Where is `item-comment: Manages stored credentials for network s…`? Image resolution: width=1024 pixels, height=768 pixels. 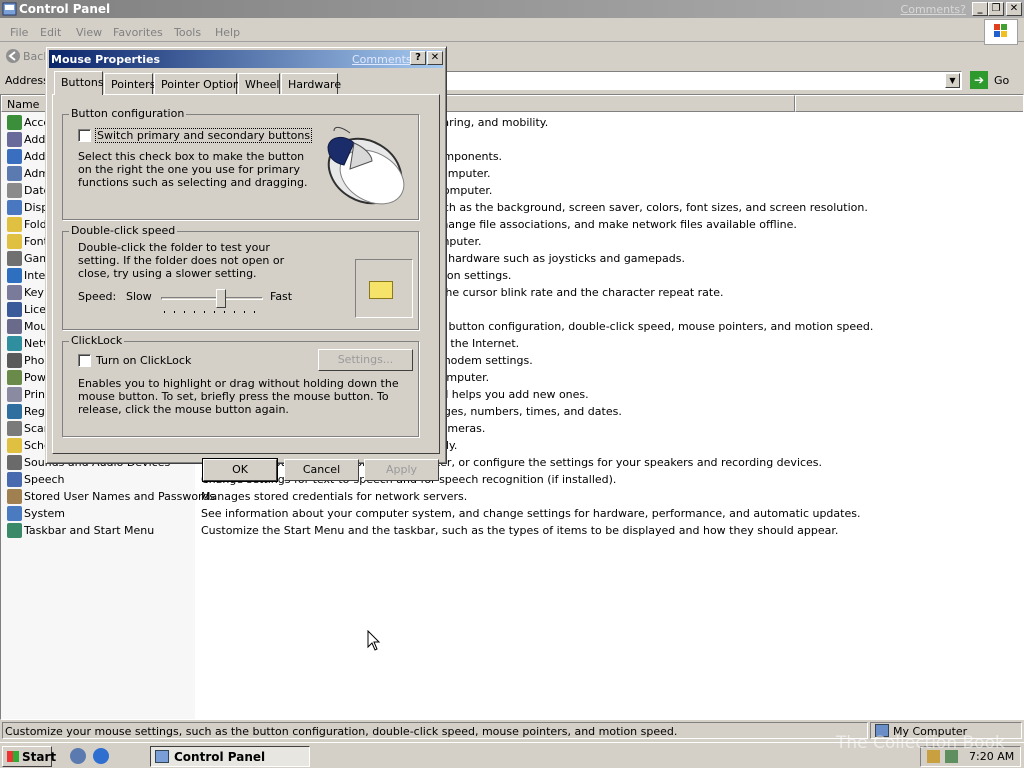 item-comment: Manages stored credentials for network s… is located at coordinates (334, 496).